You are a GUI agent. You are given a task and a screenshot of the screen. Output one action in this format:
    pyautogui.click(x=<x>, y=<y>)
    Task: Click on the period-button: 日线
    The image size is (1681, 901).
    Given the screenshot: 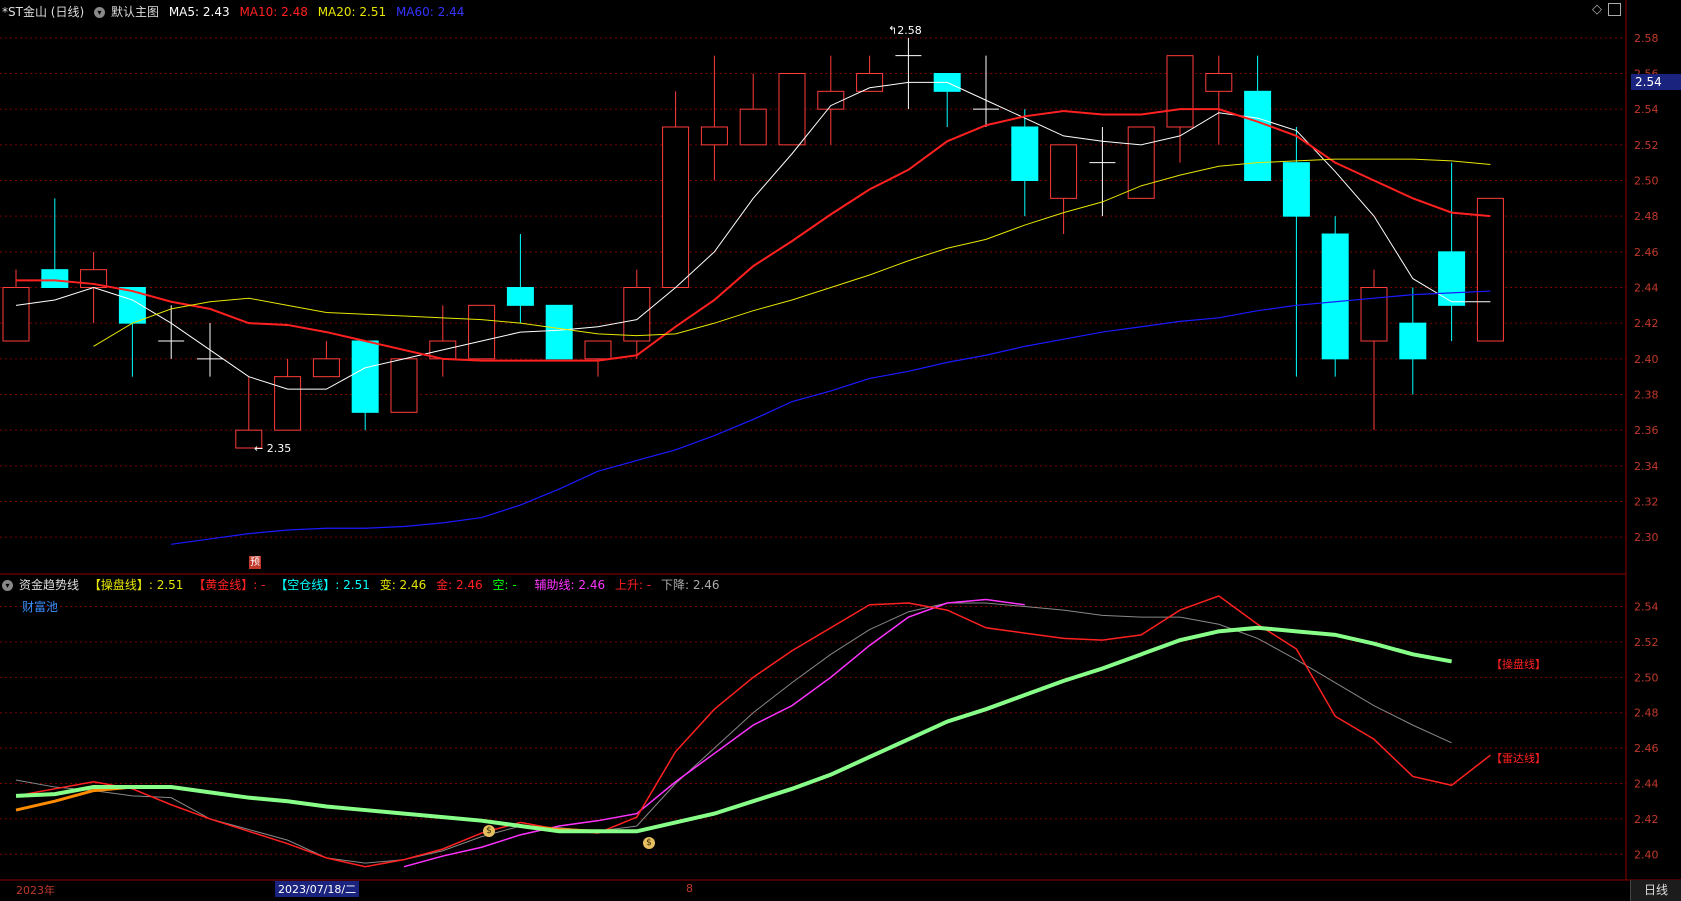 What is the action you would take?
    pyautogui.click(x=1655, y=890)
    